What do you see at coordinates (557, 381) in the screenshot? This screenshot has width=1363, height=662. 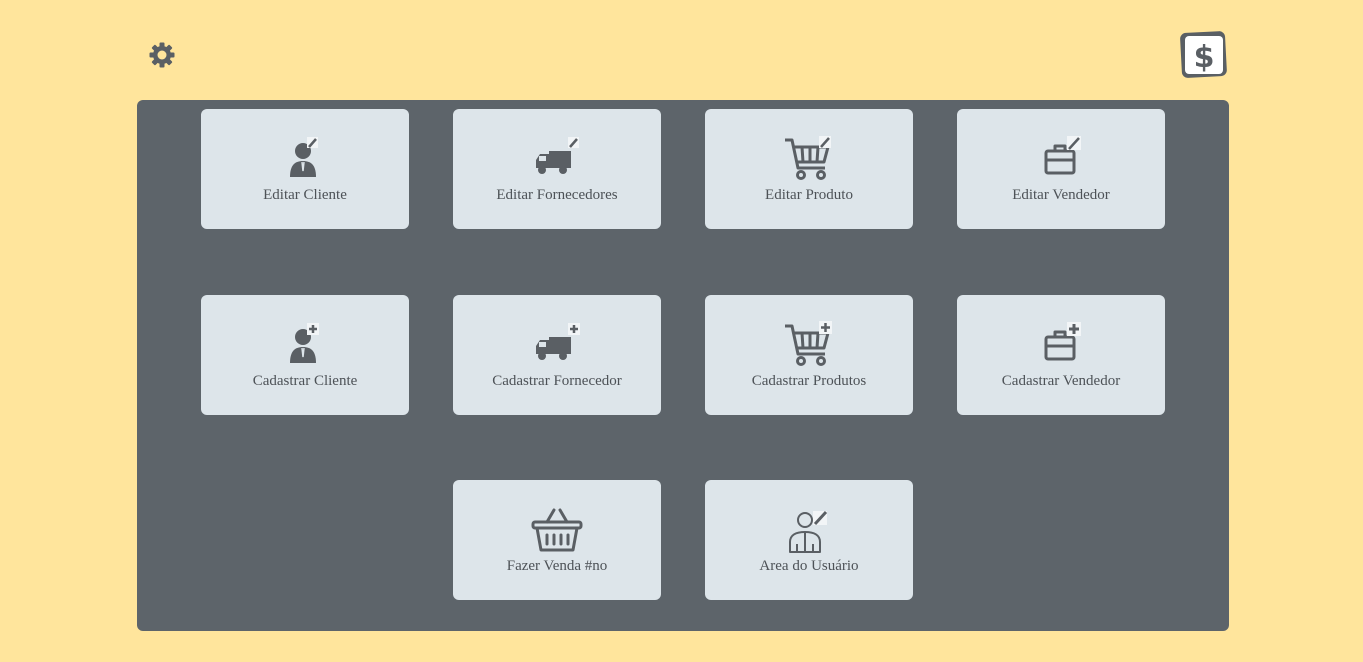 I see `card-label: Cadastrar Fornecedor` at bounding box center [557, 381].